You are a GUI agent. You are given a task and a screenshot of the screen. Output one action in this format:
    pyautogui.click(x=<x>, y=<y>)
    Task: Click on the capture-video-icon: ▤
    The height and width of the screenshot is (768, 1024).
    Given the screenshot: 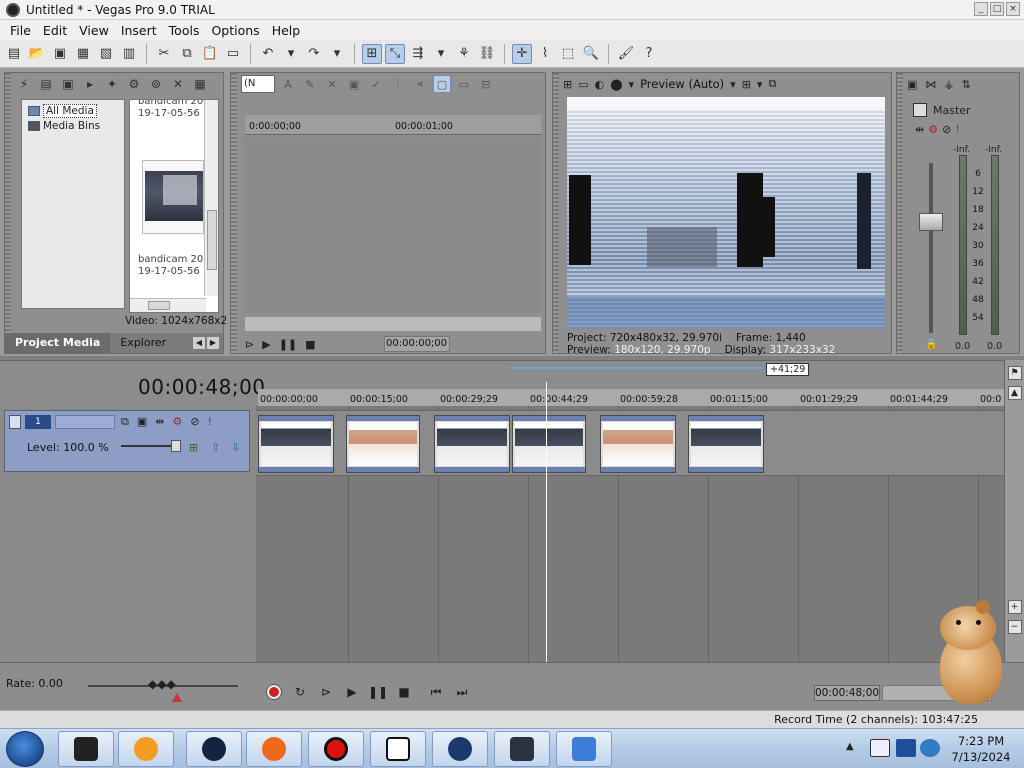 What is the action you would take?
    pyautogui.click(x=46, y=84)
    